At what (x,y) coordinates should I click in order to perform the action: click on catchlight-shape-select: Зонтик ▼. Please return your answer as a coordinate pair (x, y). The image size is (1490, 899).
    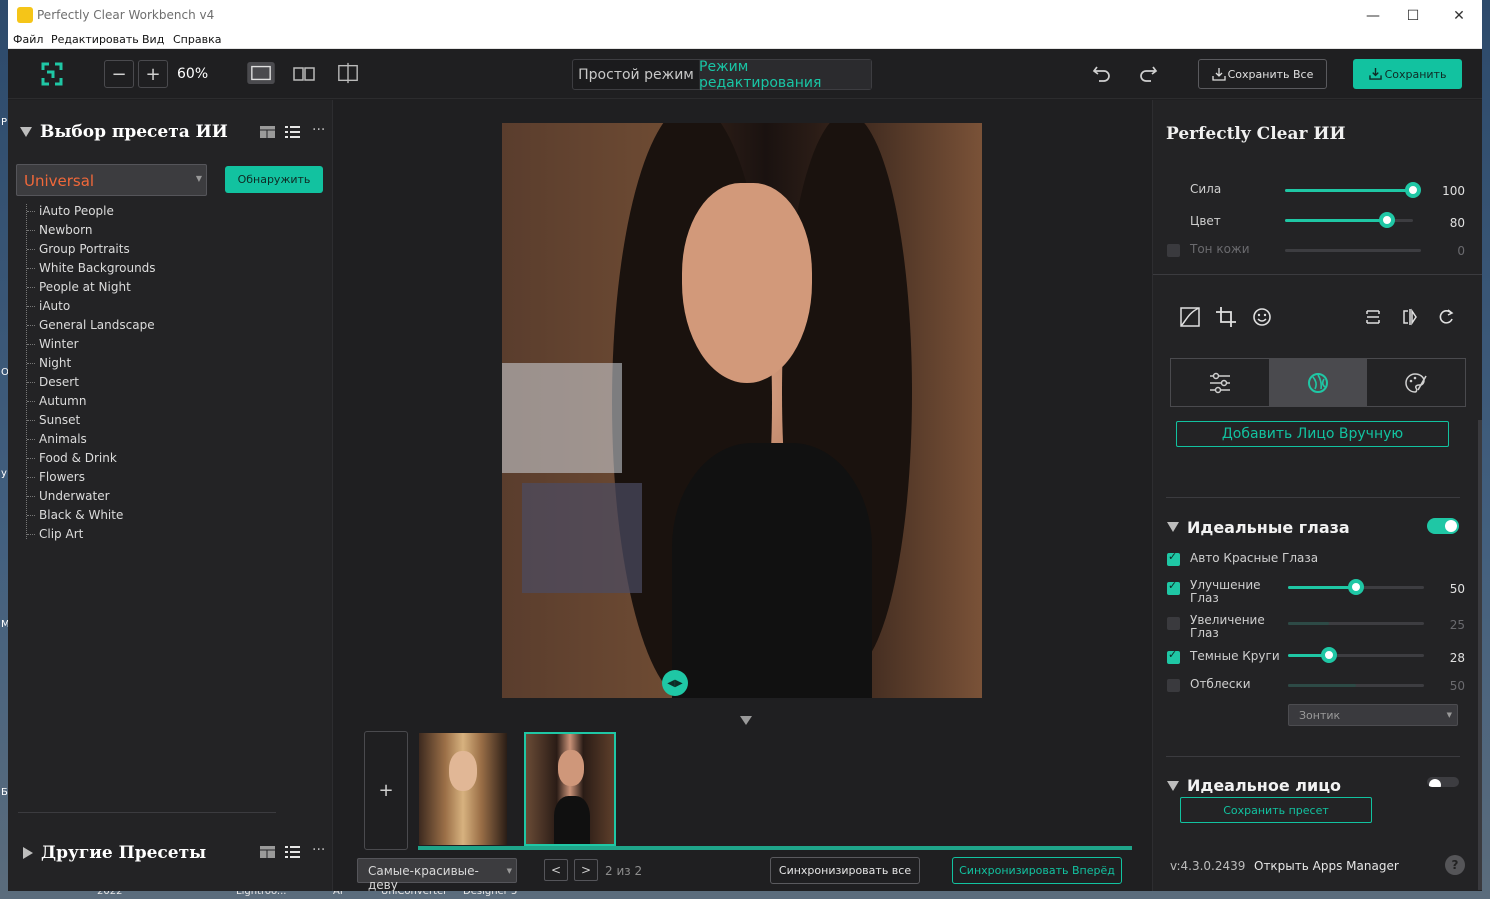
    Looking at the image, I should click on (1373, 715).